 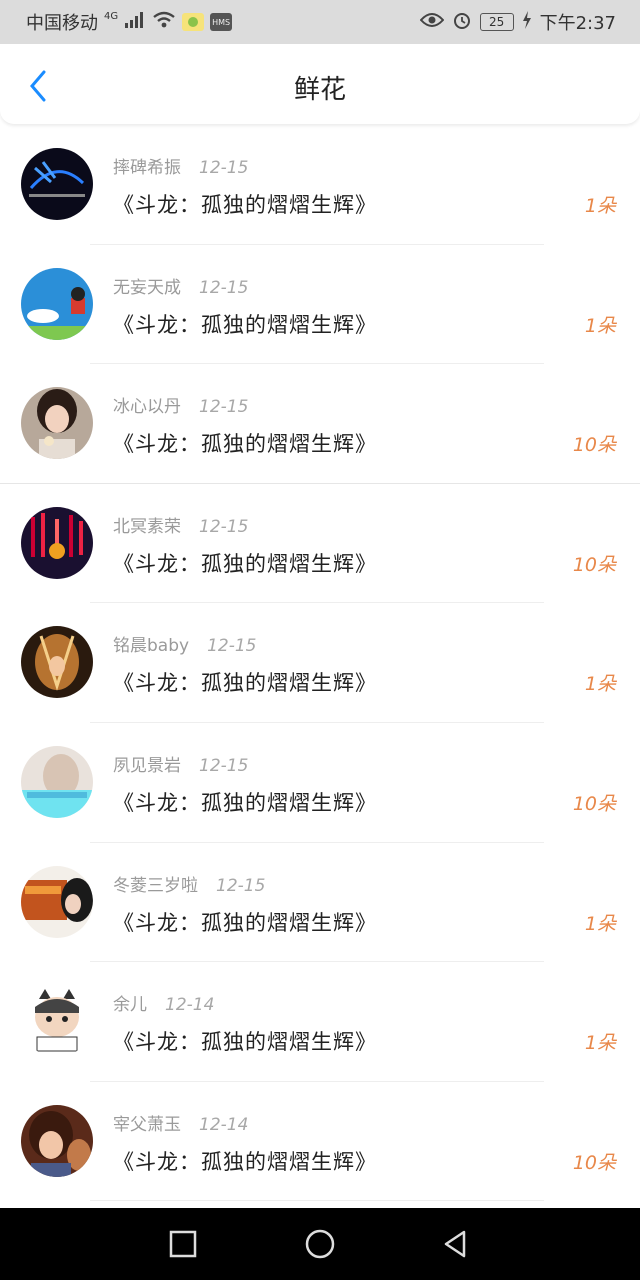 What do you see at coordinates (317, 1201) in the screenshot?
I see `divider` at bounding box center [317, 1201].